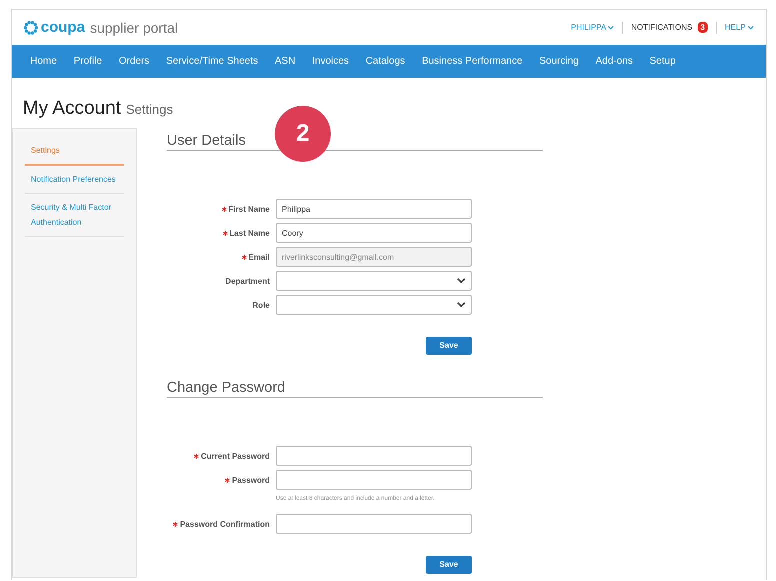  What do you see at coordinates (331, 61) in the screenshot?
I see `nav-item: Invoices` at bounding box center [331, 61].